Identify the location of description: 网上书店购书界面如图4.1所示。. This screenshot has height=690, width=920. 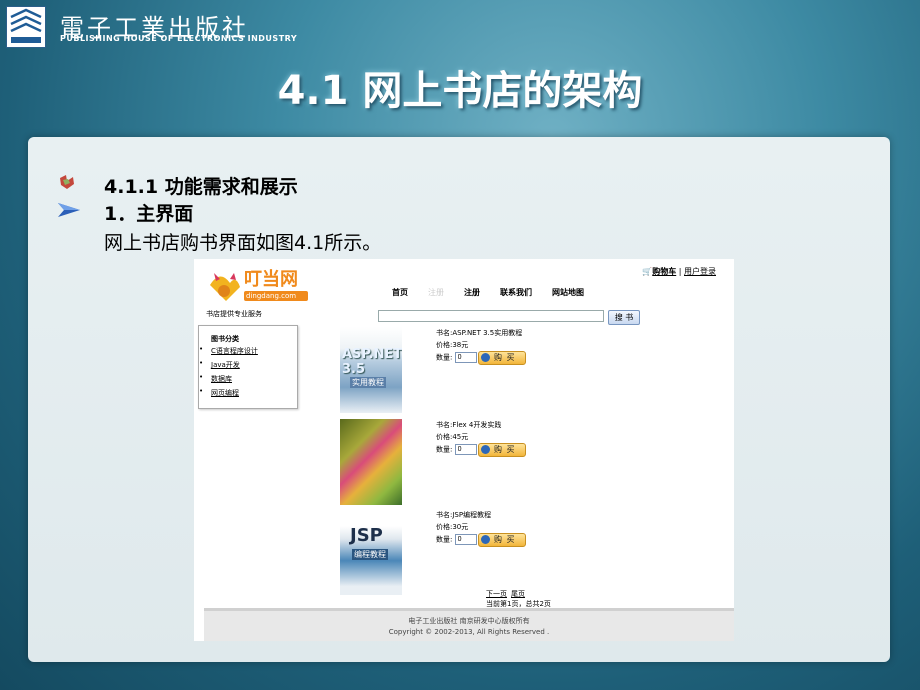
(243, 243).